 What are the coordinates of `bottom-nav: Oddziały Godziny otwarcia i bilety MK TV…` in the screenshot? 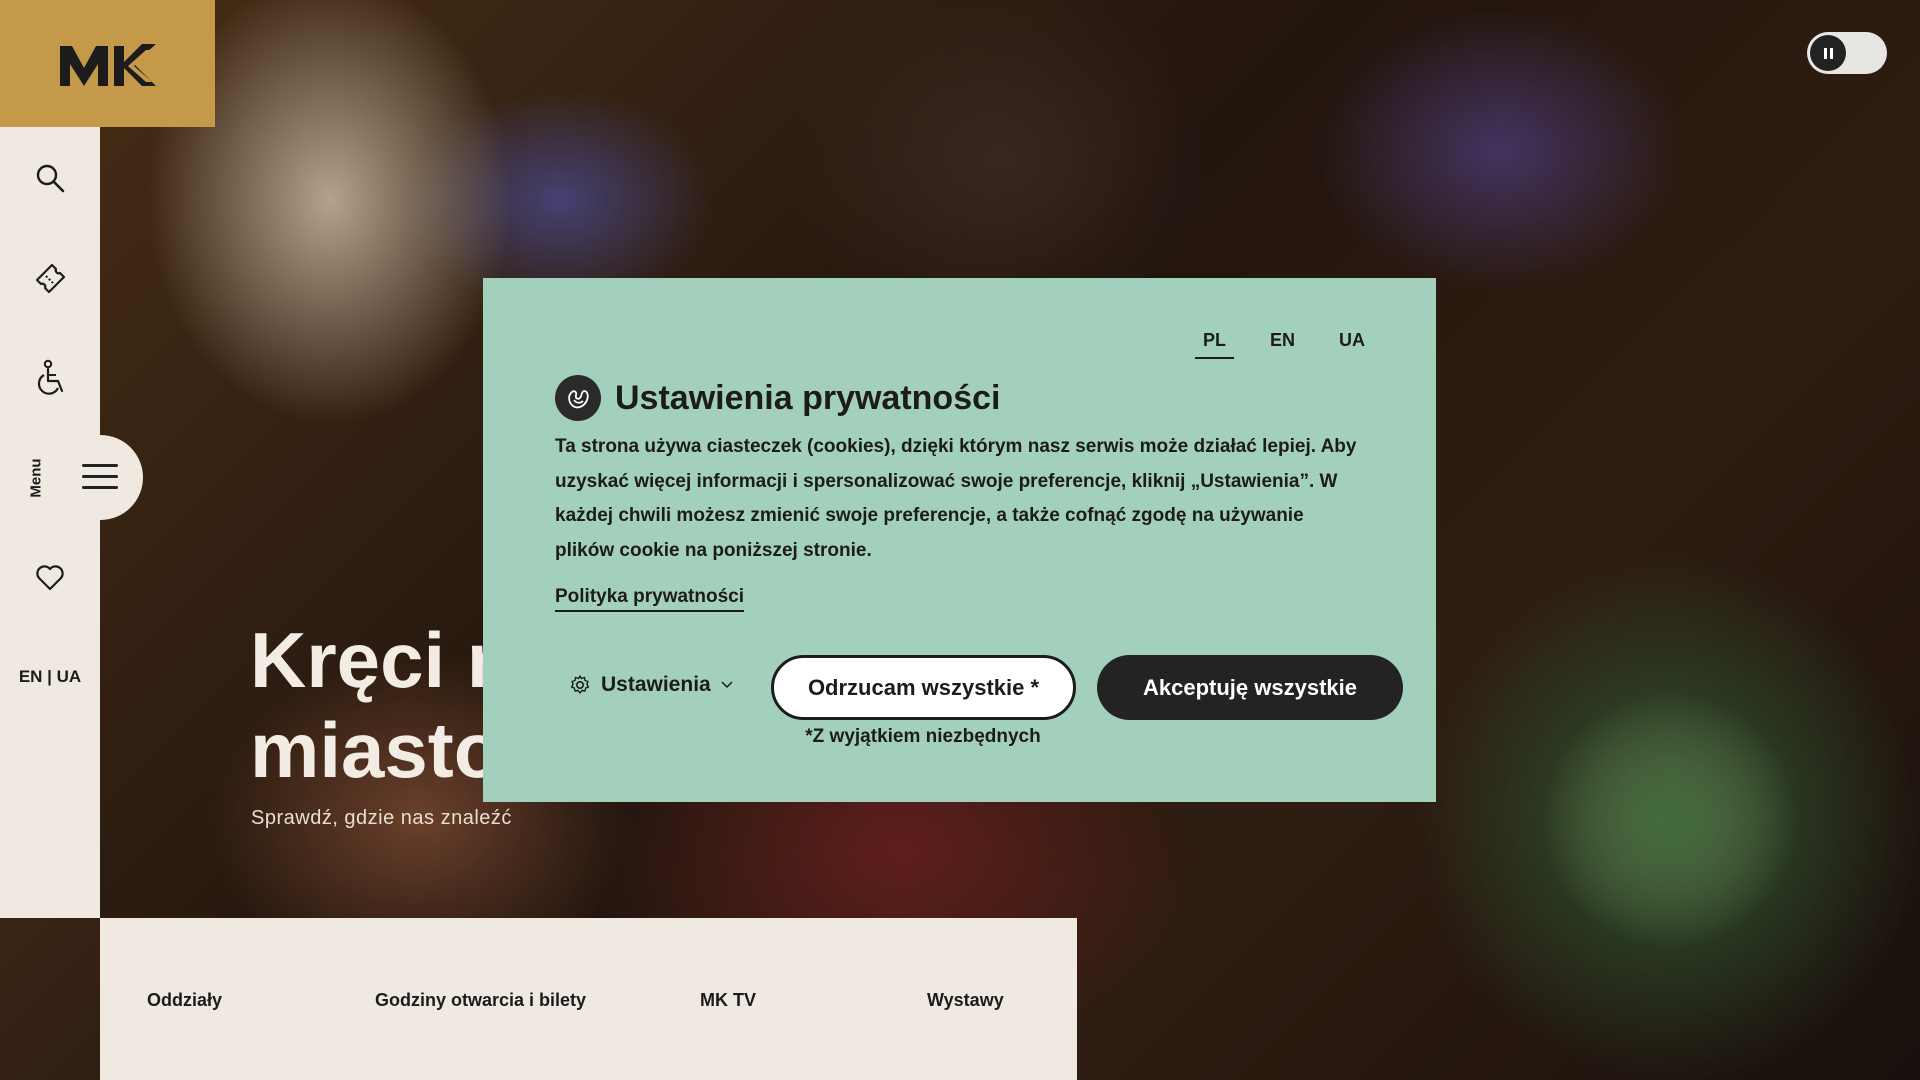 It's located at (588, 999).